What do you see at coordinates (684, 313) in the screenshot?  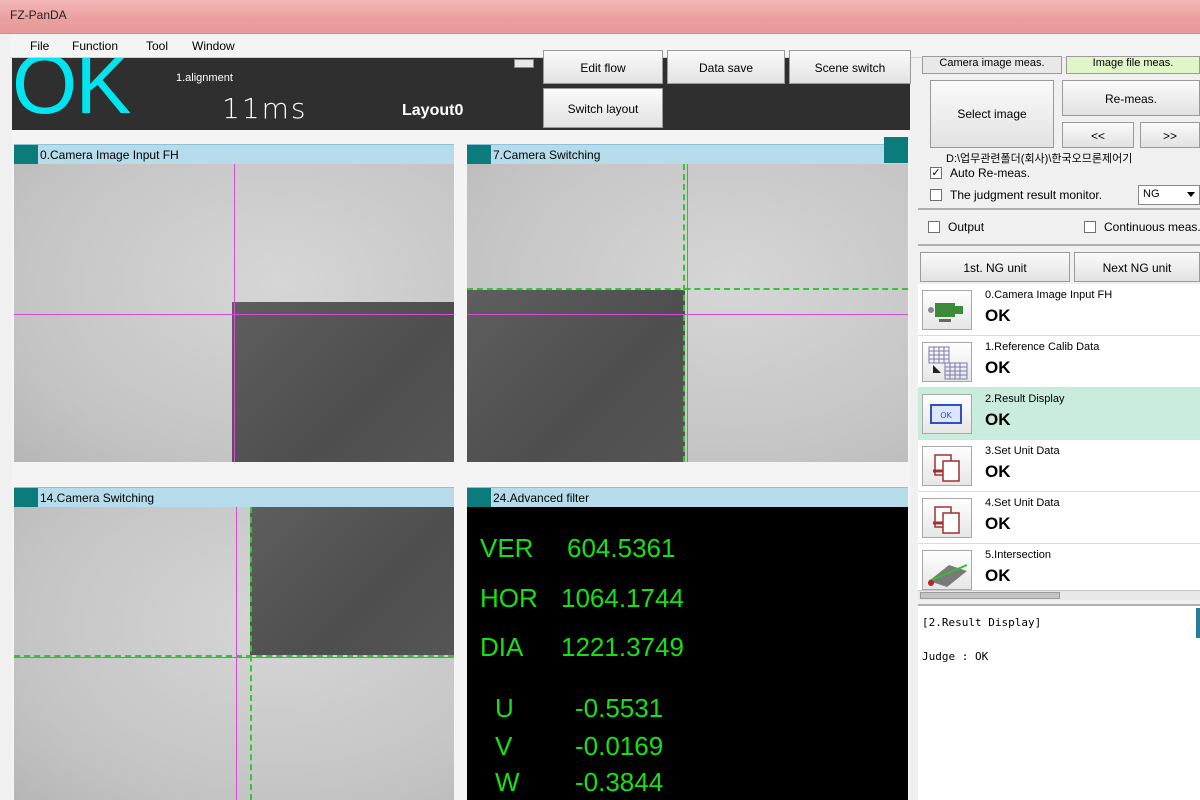 I see `edge-line-vertical` at bounding box center [684, 313].